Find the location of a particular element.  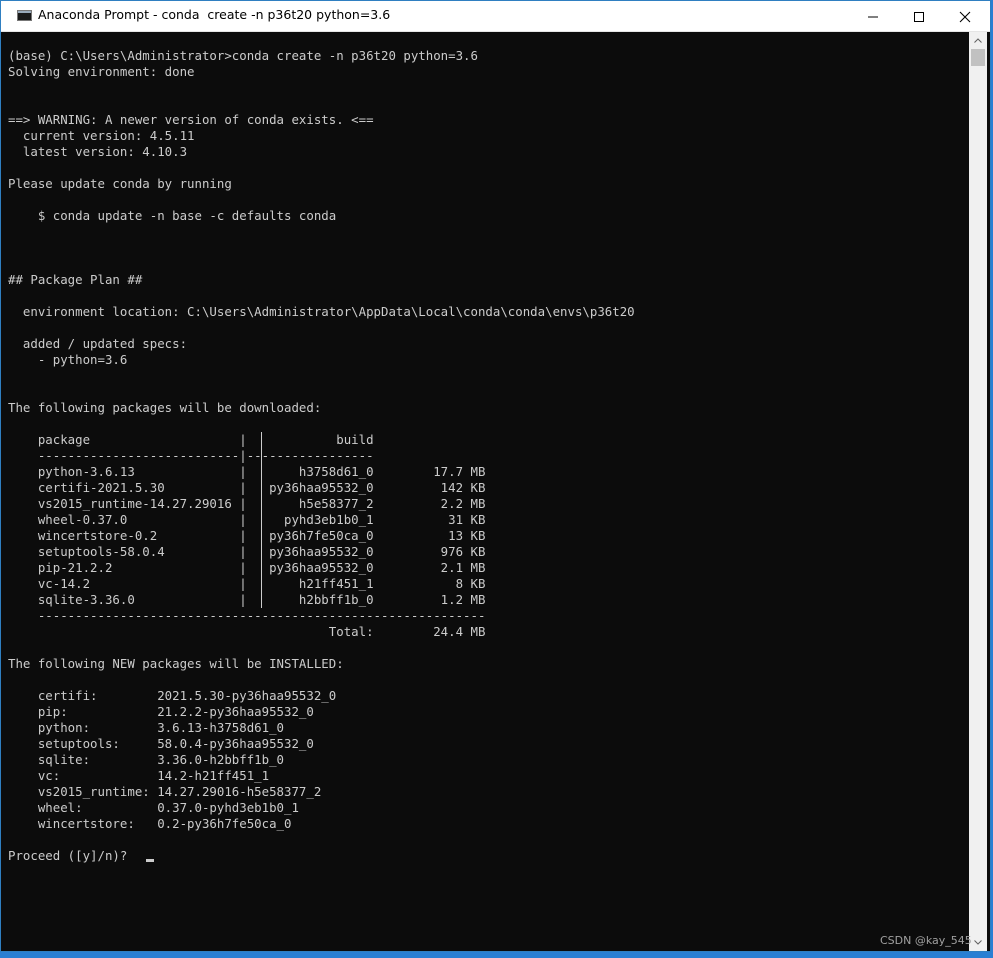

watermark: CSDN @kay_545 is located at coordinates (926, 940).